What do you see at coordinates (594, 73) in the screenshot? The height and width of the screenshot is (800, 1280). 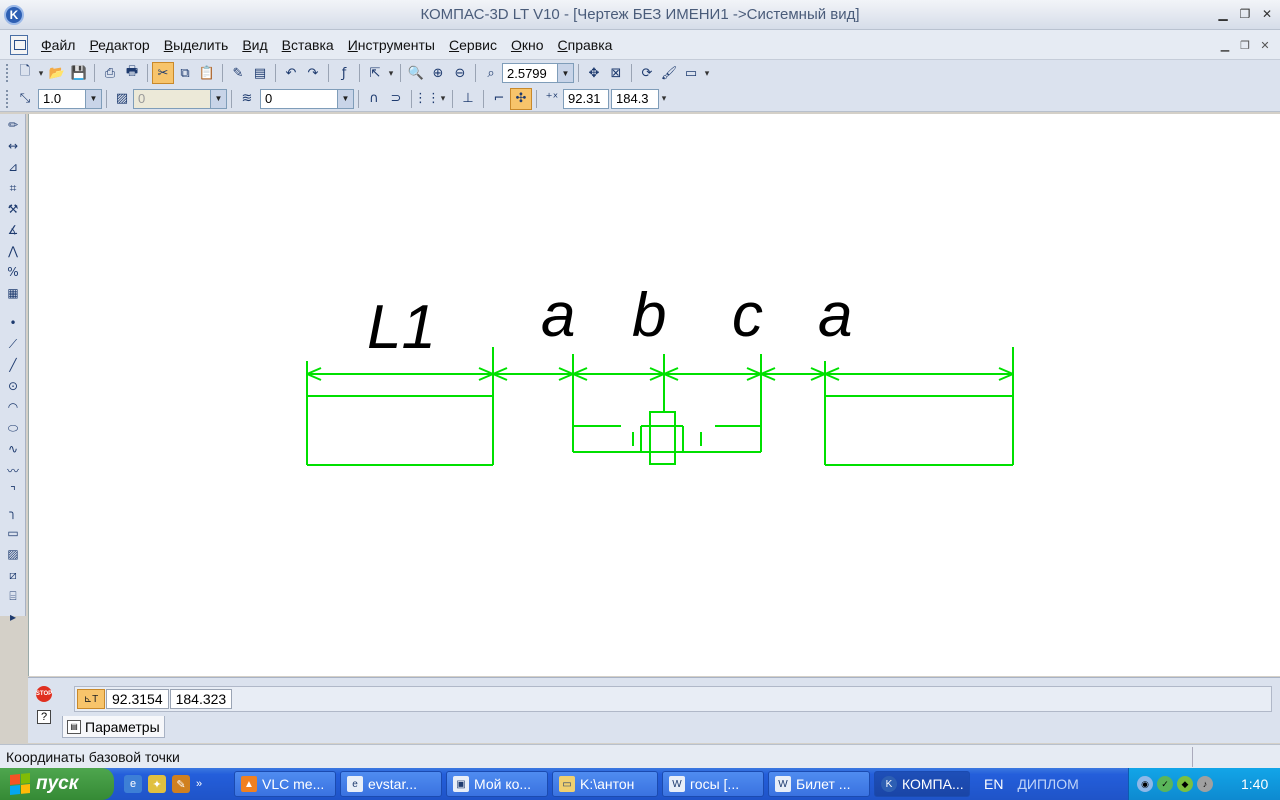 I see `pan-icon: ✥` at bounding box center [594, 73].